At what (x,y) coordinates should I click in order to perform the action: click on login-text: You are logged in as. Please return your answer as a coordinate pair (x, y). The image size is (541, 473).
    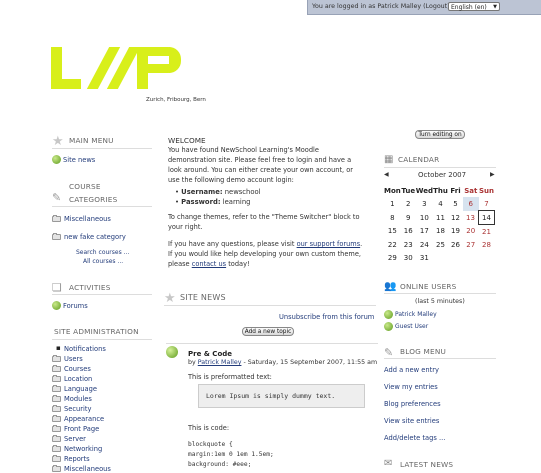
    Looking at the image, I should click on (344, 6).